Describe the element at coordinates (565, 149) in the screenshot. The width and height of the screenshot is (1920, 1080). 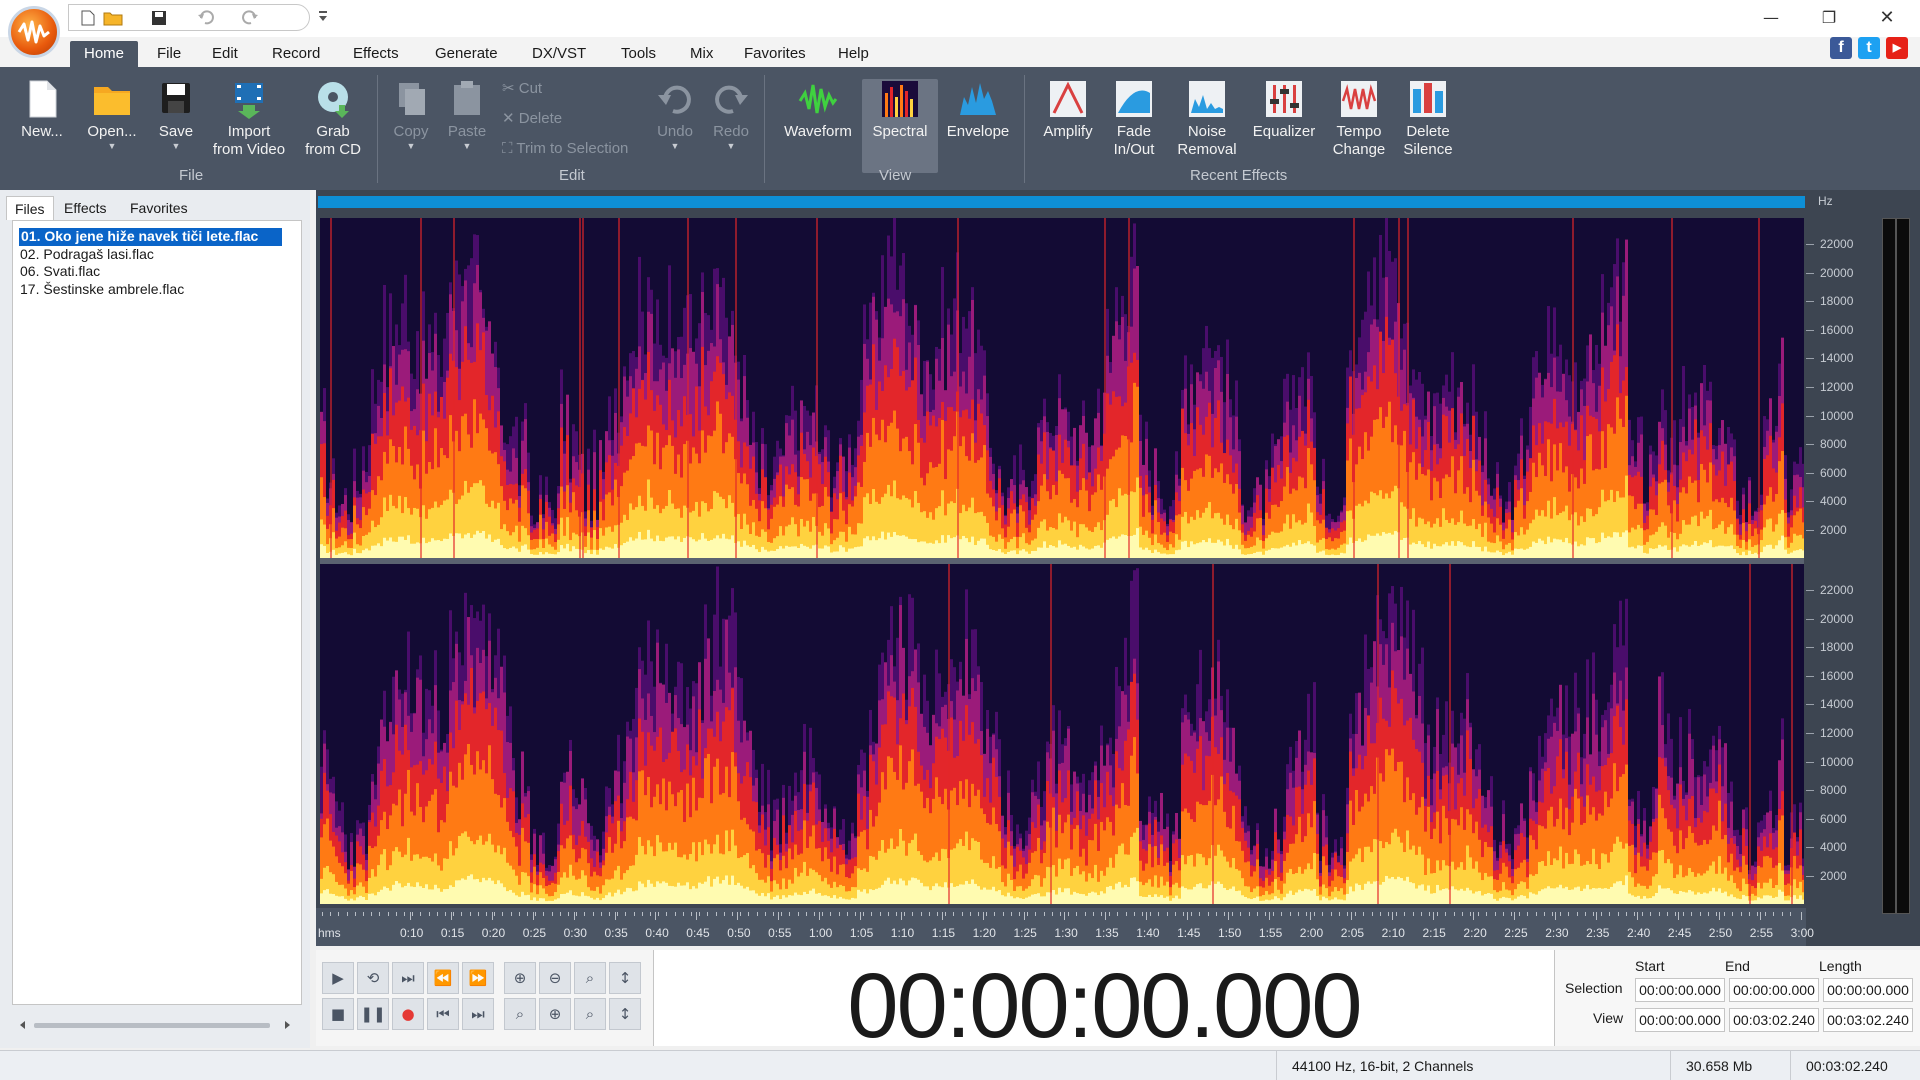
I see `trim-to-selection-button: ⛶ Trim to Selection` at that location.